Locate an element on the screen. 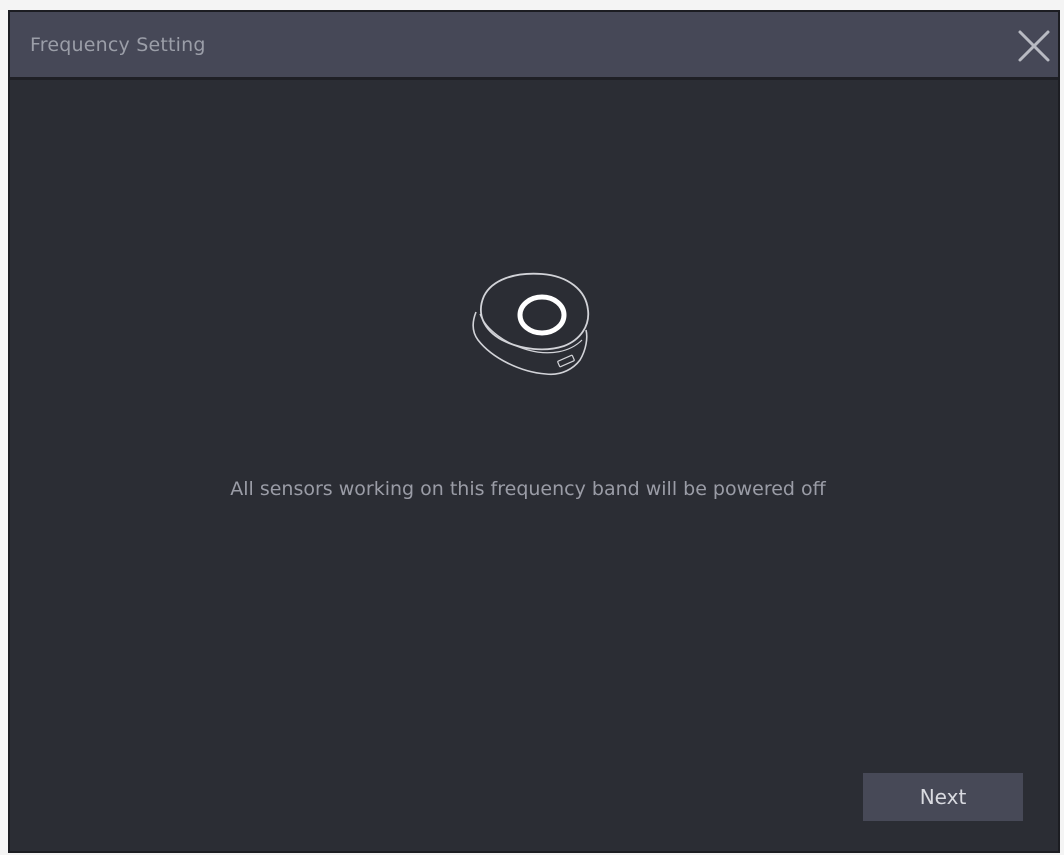 The width and height of the screenshot is (1064, 855). dialog-titlebar: Frequency Setting is located at coordinates (534, 46).